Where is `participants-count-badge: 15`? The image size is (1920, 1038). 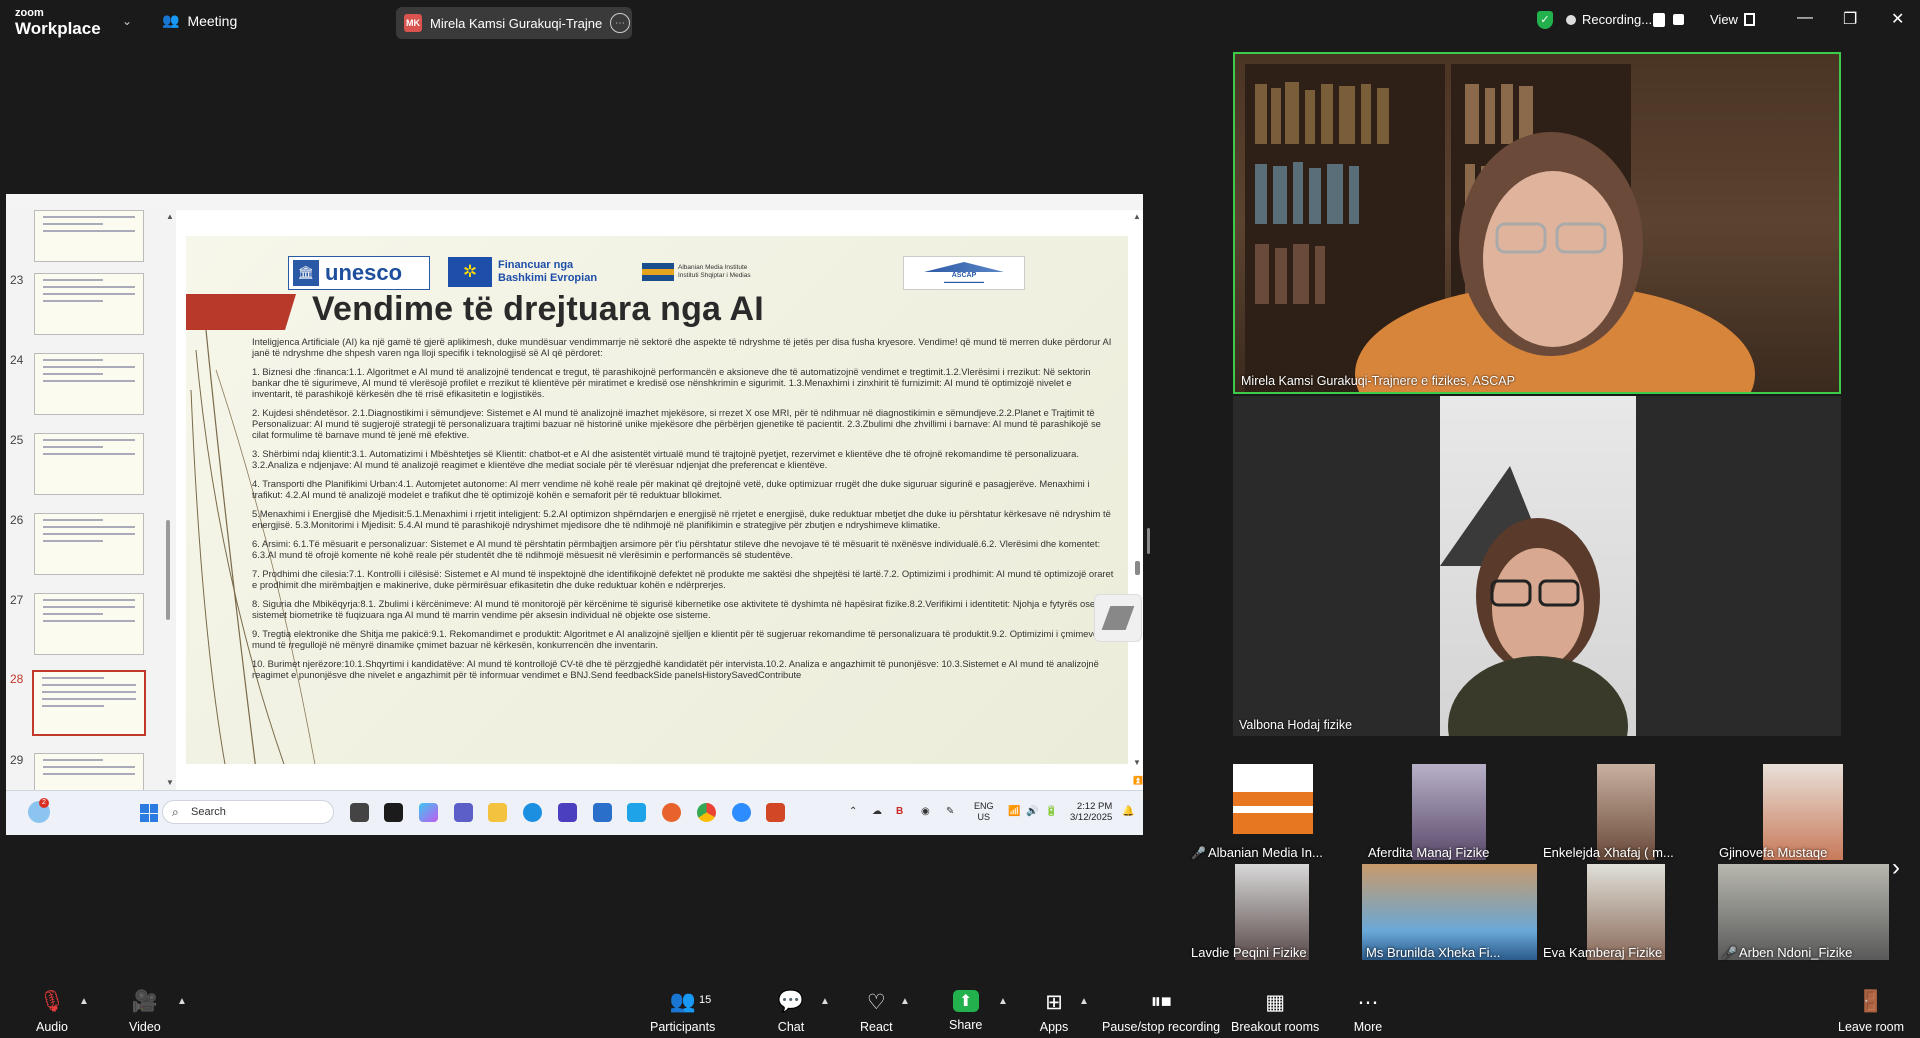
participants-count-badge: 15 is located at coordinates (705, 1000).